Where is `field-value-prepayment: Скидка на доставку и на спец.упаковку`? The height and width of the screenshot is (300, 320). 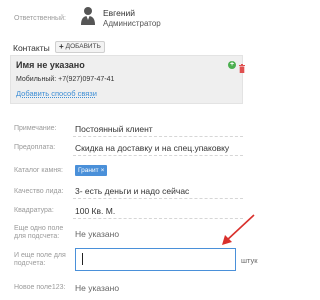 field-value-prepayment: Скидка на доставку и на спец.упаковку is located at coordinates (152, 148).